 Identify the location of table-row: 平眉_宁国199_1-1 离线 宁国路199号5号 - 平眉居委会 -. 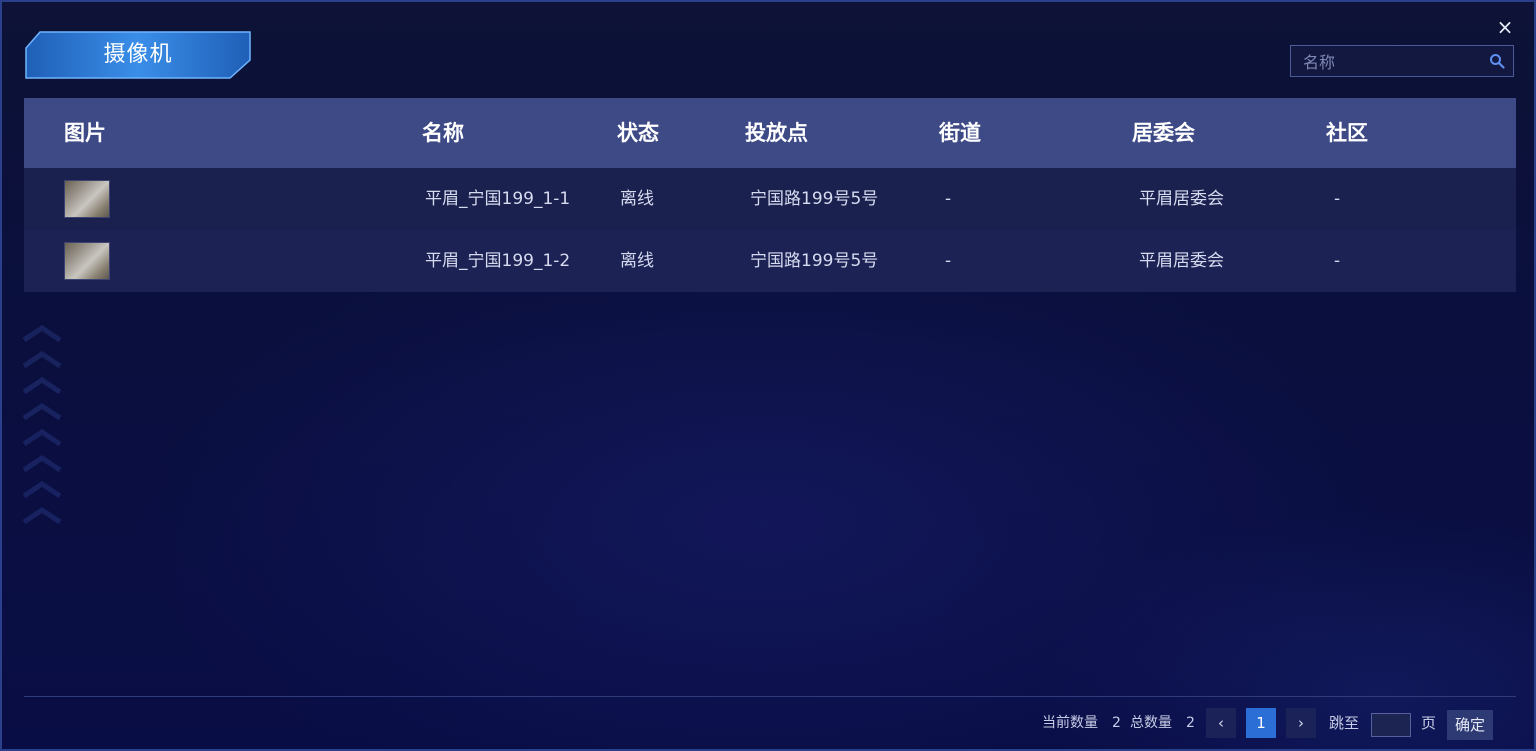
(770, 199).